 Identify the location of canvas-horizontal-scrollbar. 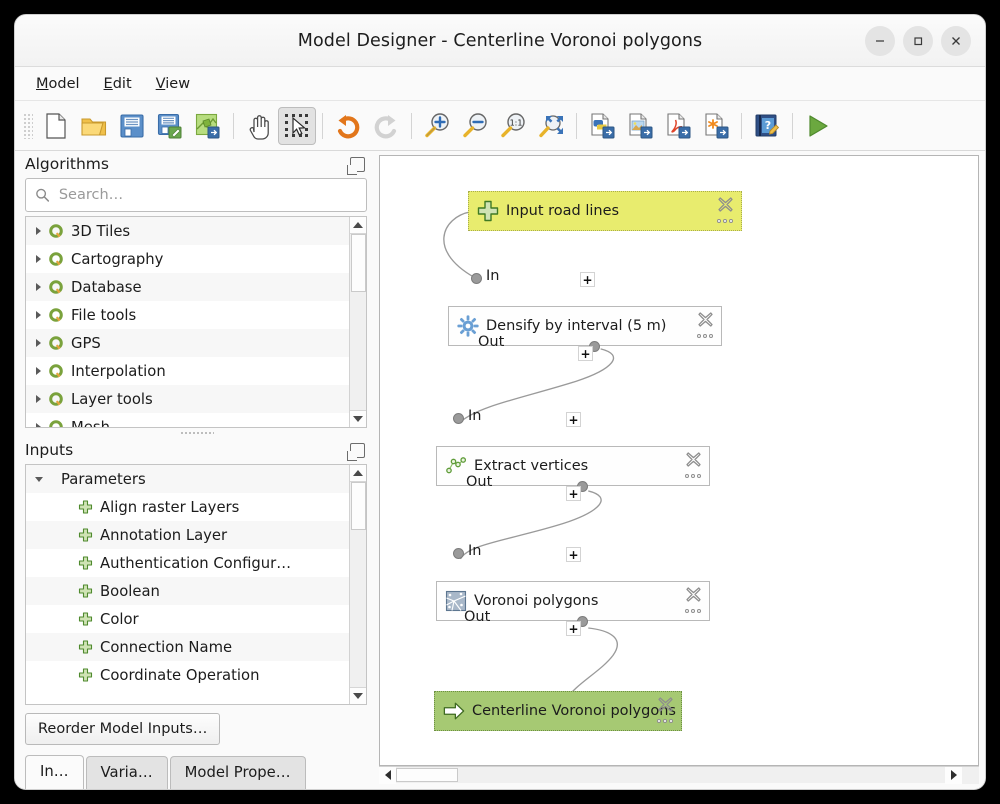
(679, 775).